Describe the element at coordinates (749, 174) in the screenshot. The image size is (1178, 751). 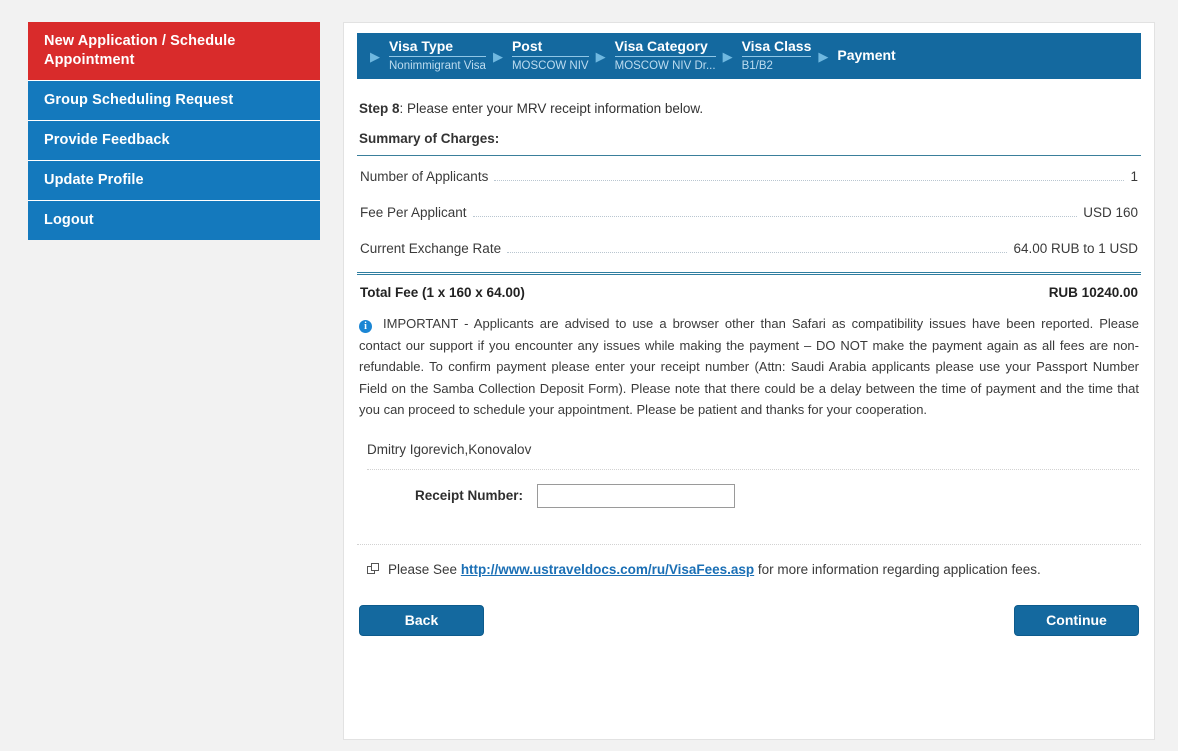
I see `charge-row-number-of-applicants: Number of Applicants 1` at that location.